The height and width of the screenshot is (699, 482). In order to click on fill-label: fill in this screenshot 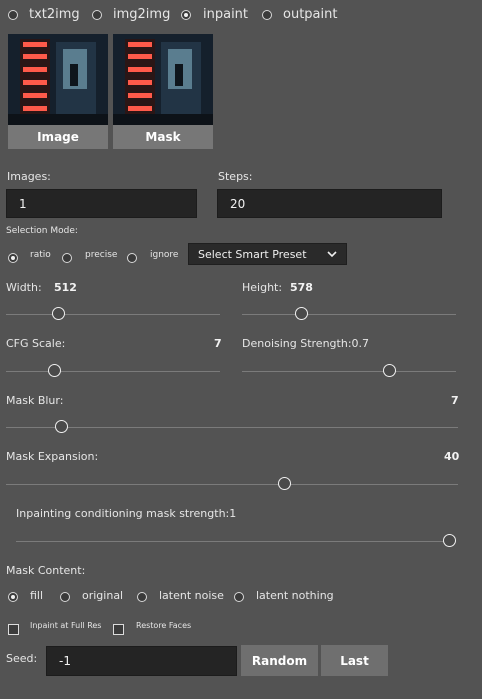, I will do `click(36, 595)`.